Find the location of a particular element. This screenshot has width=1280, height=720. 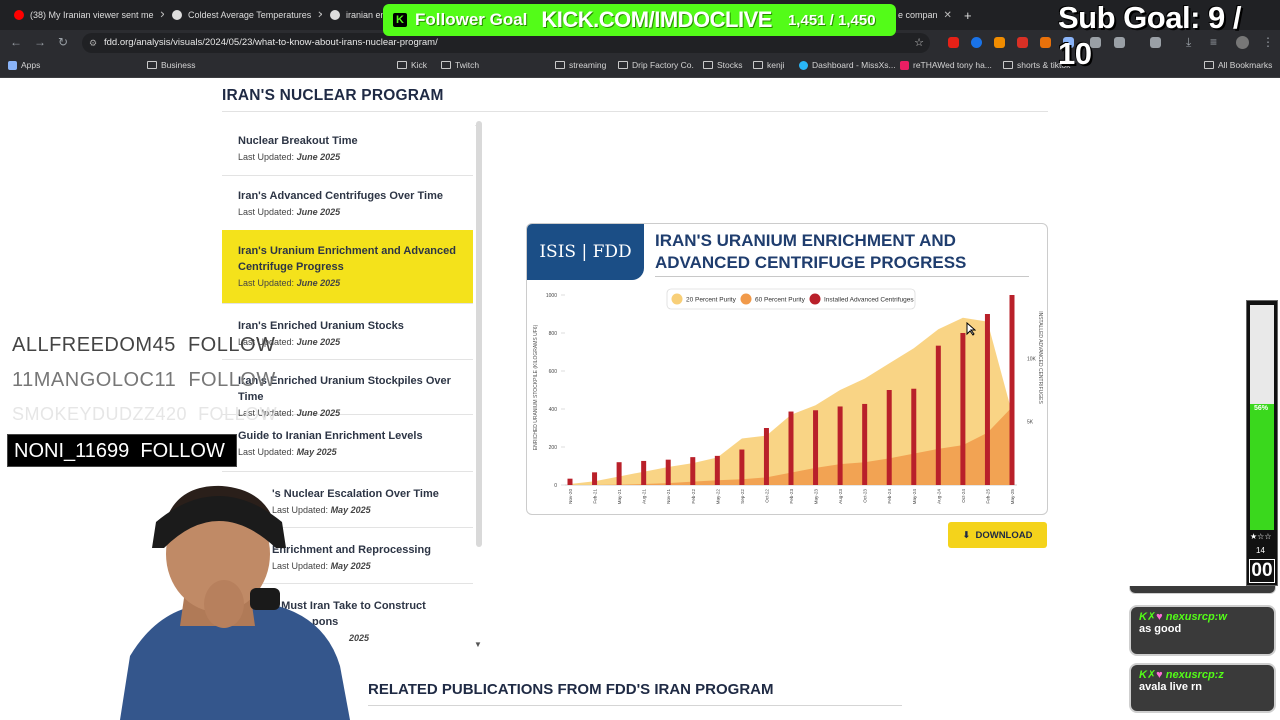

x-tick-label: Nov-20 is located at coordinates (570, 496).